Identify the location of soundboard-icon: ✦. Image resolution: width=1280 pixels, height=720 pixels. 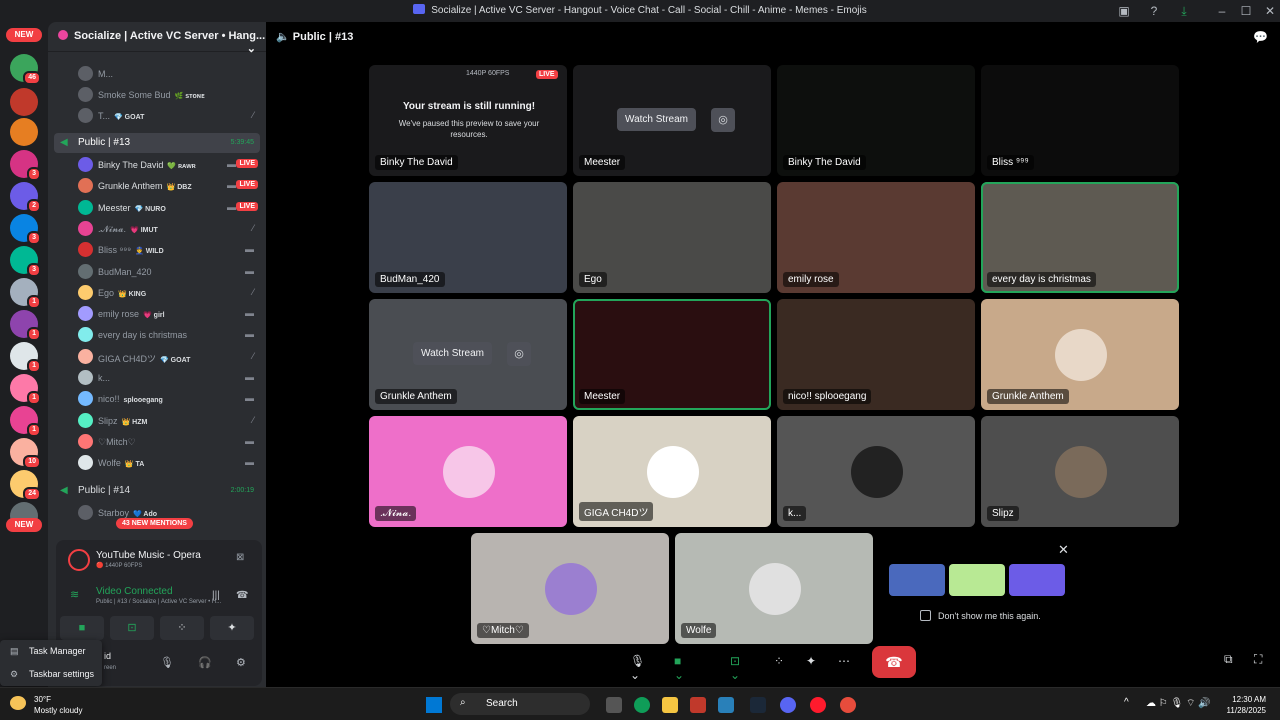
(811, 661).